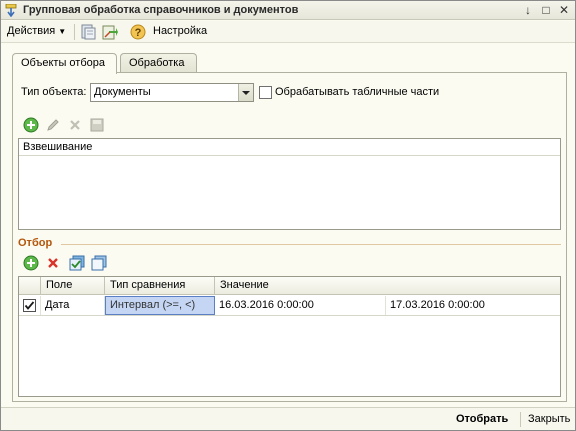 This screenshot has width=576, height=431. What do you see at coordinates (97, 125) in the screenshot?
I see `save-icon` at bounding box center [97, 125].